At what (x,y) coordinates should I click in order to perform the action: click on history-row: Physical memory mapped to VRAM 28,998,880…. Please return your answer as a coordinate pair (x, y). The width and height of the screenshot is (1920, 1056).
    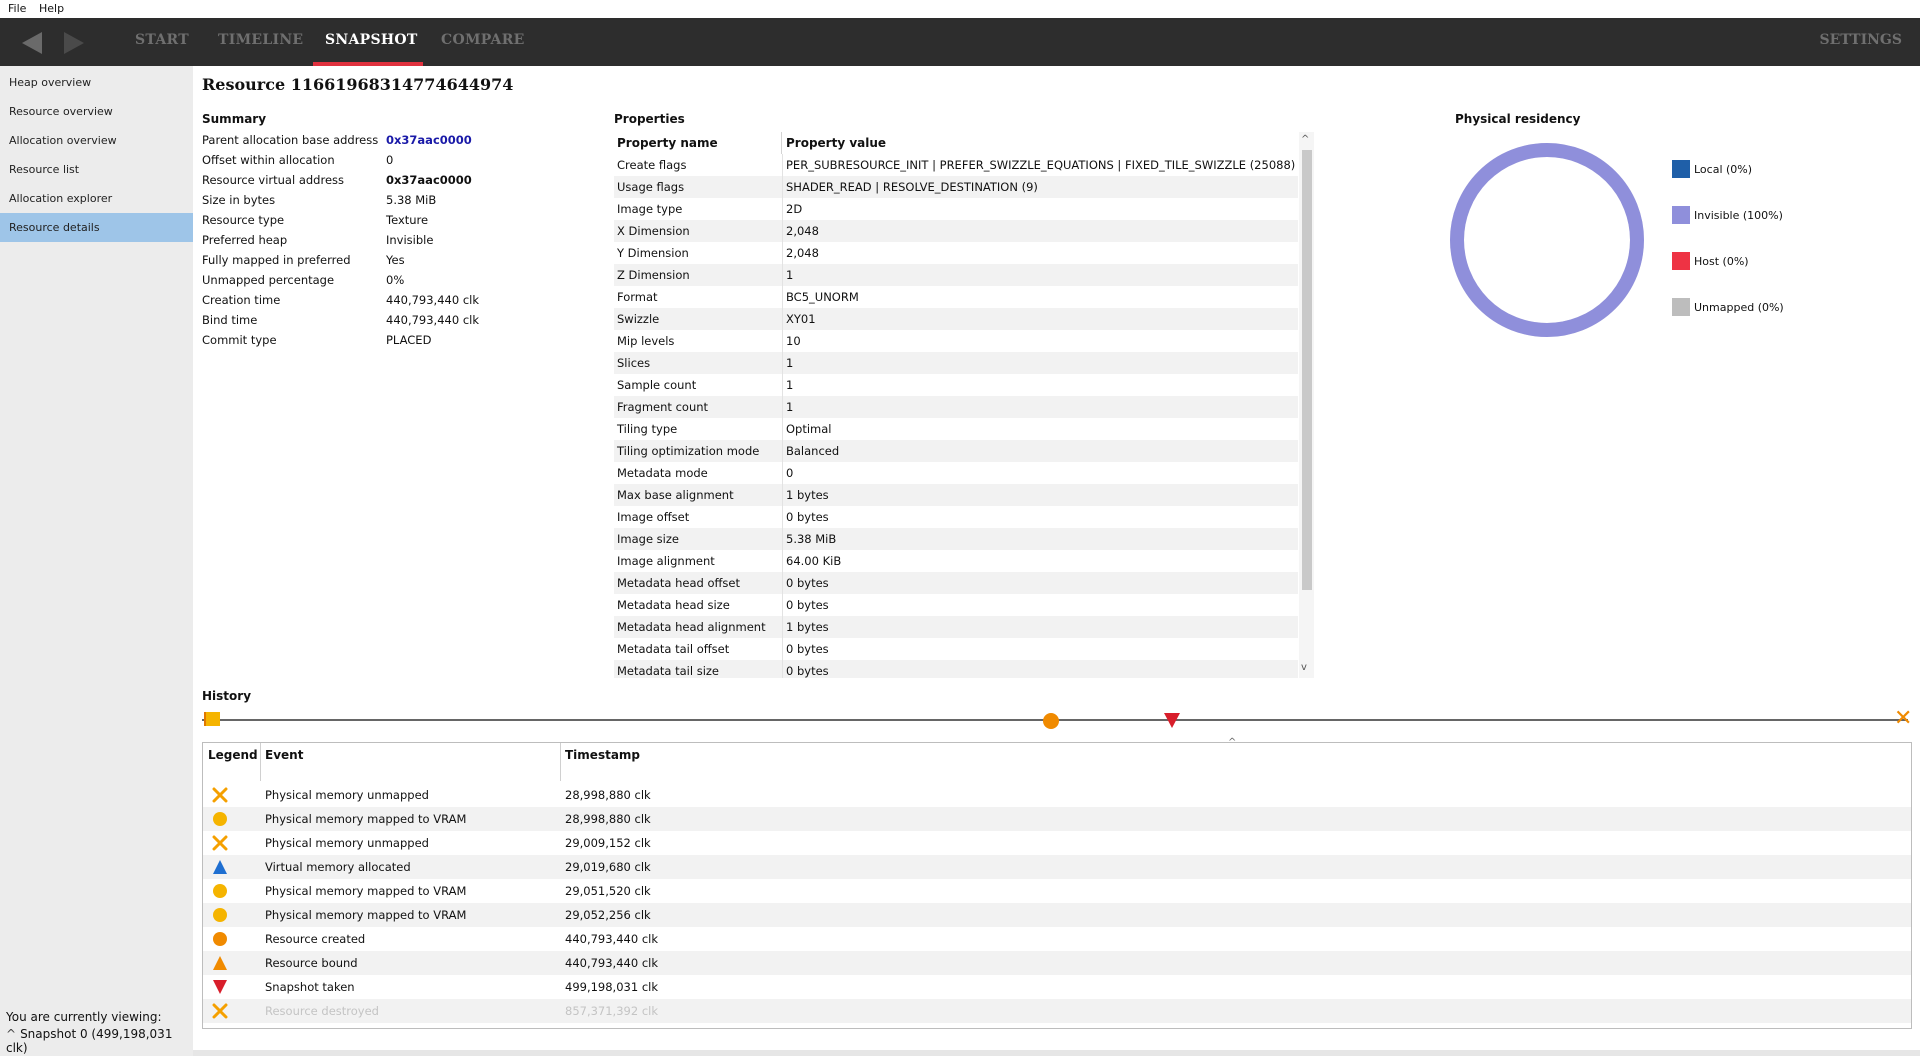
    Looking at the image, I should click on (1057, 819).